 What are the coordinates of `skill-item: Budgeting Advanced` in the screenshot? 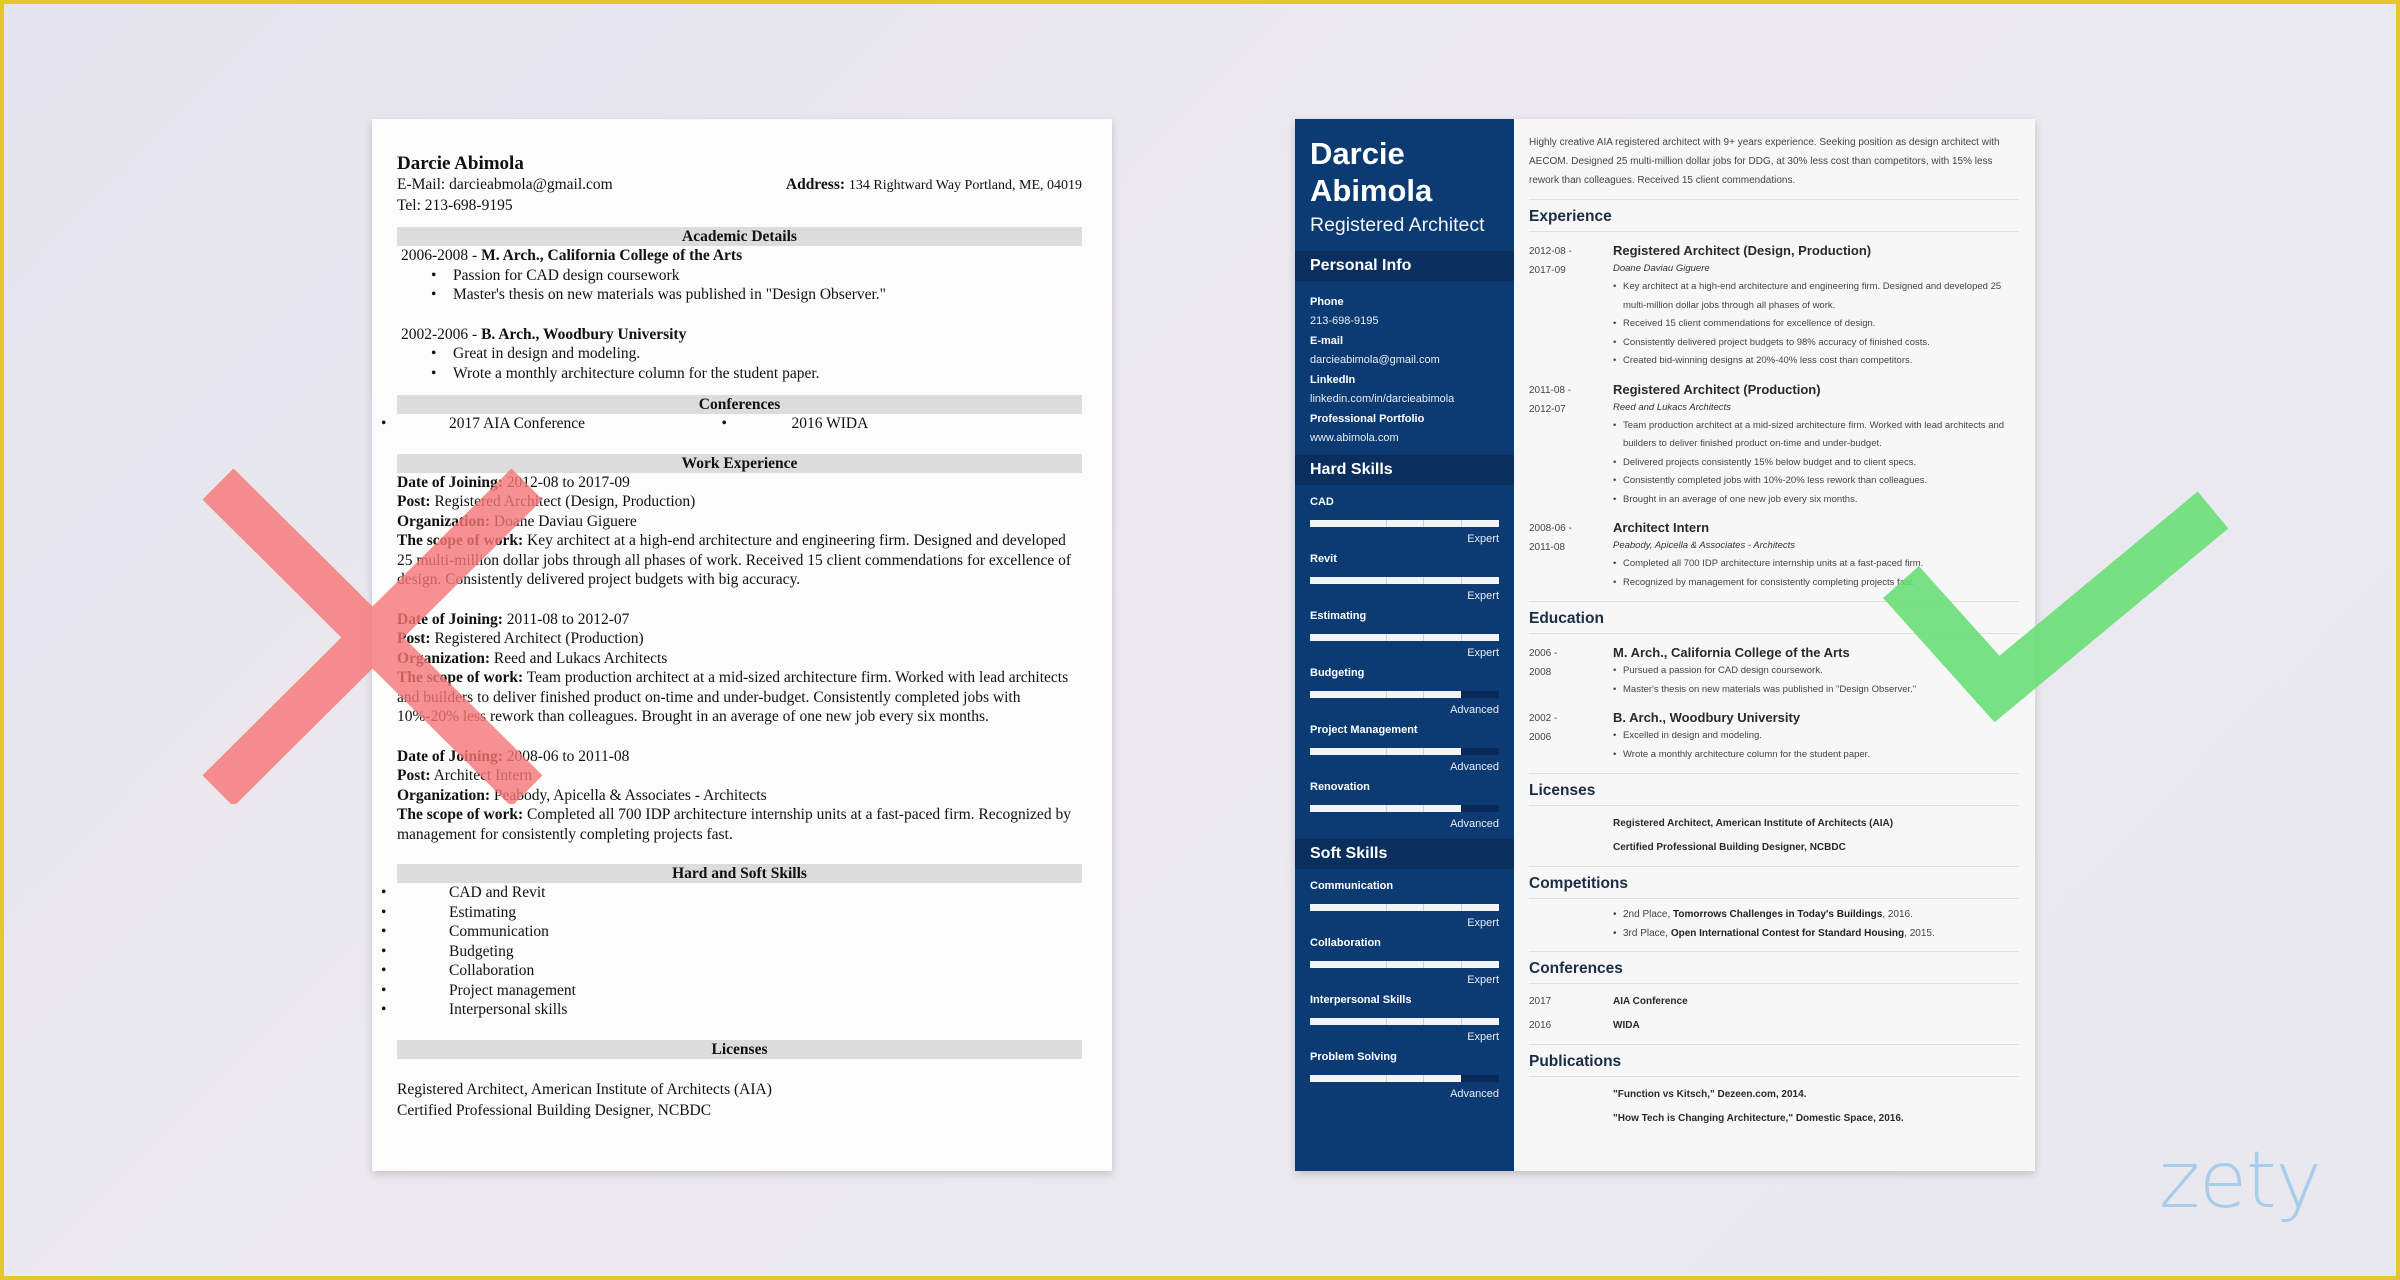 It's located at (1404, 688).